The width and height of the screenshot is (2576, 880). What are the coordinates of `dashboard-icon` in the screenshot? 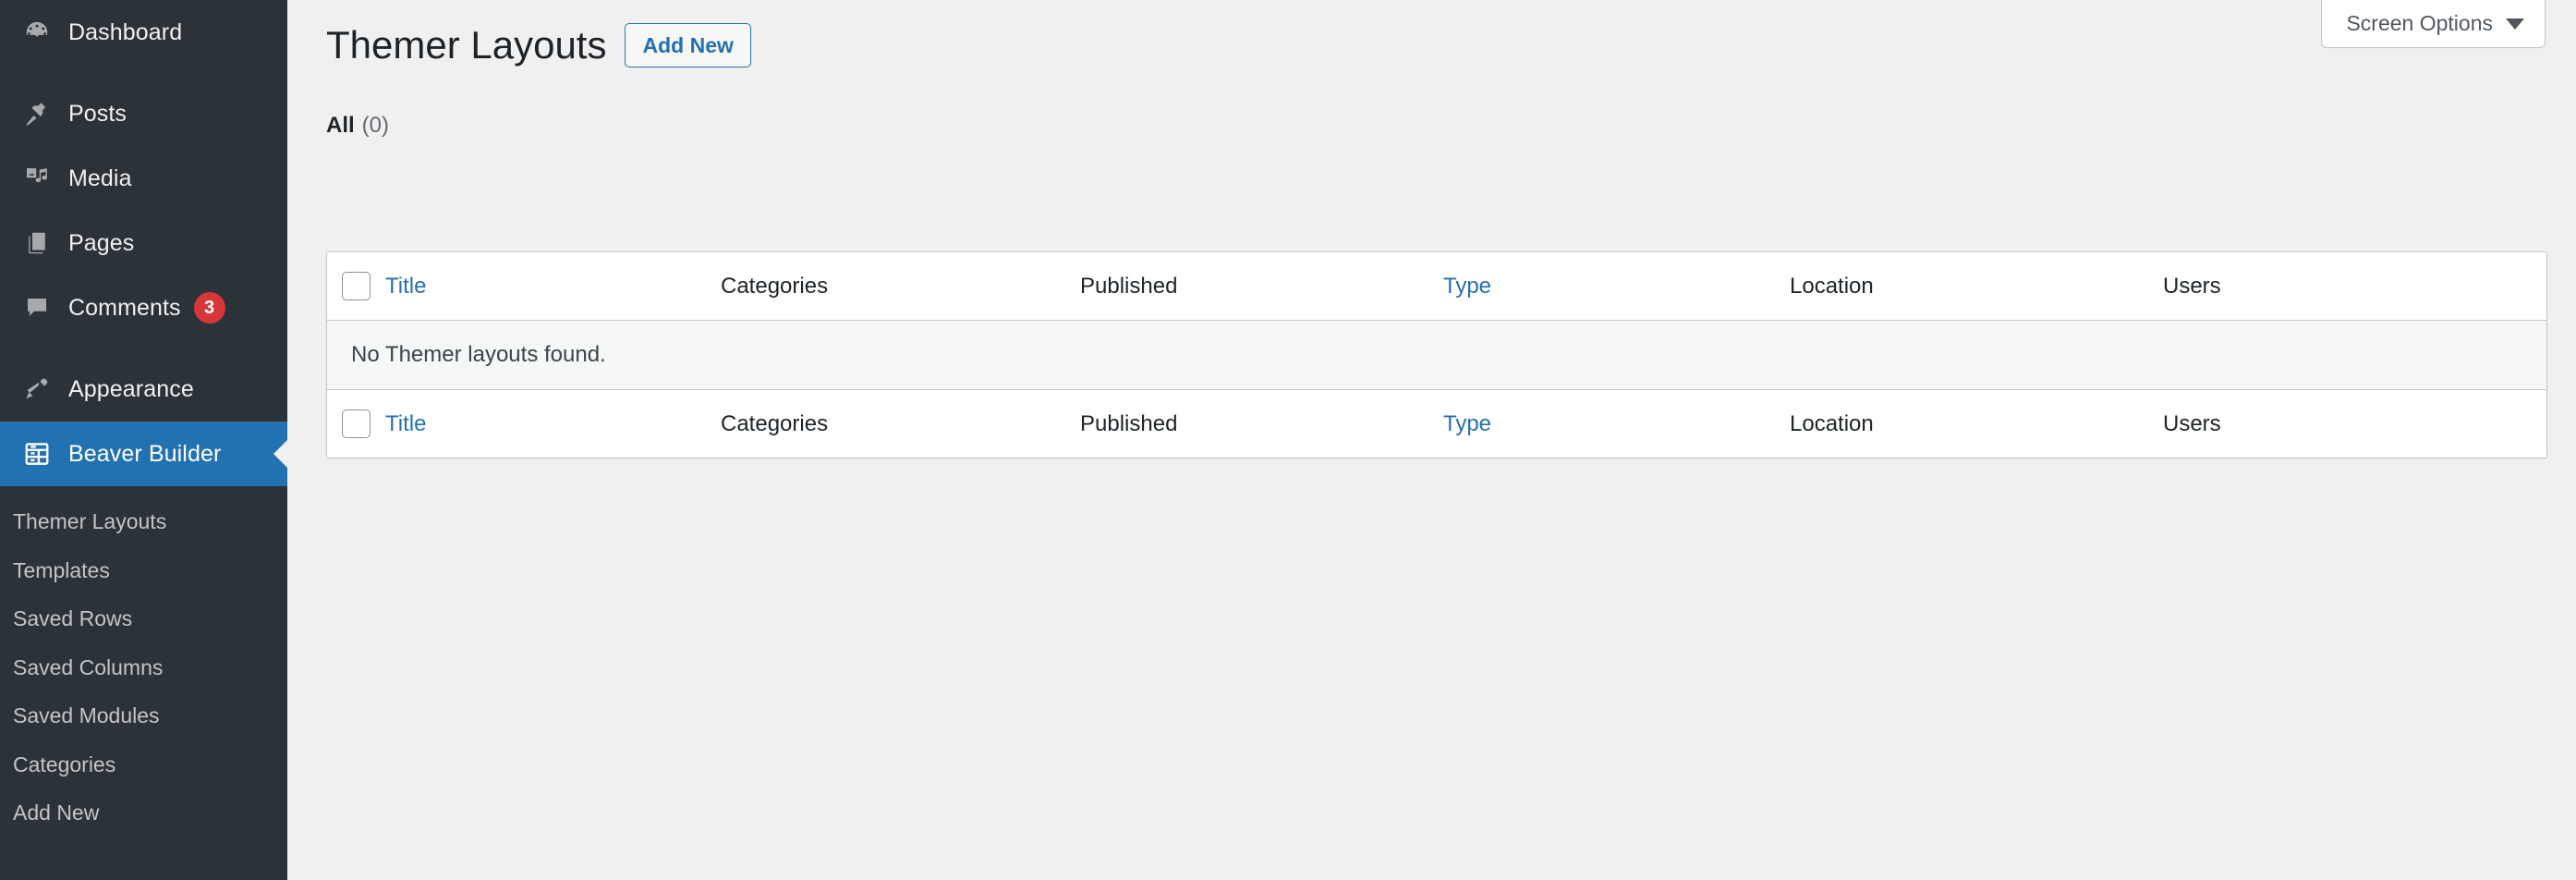 It's located at (37, 32).